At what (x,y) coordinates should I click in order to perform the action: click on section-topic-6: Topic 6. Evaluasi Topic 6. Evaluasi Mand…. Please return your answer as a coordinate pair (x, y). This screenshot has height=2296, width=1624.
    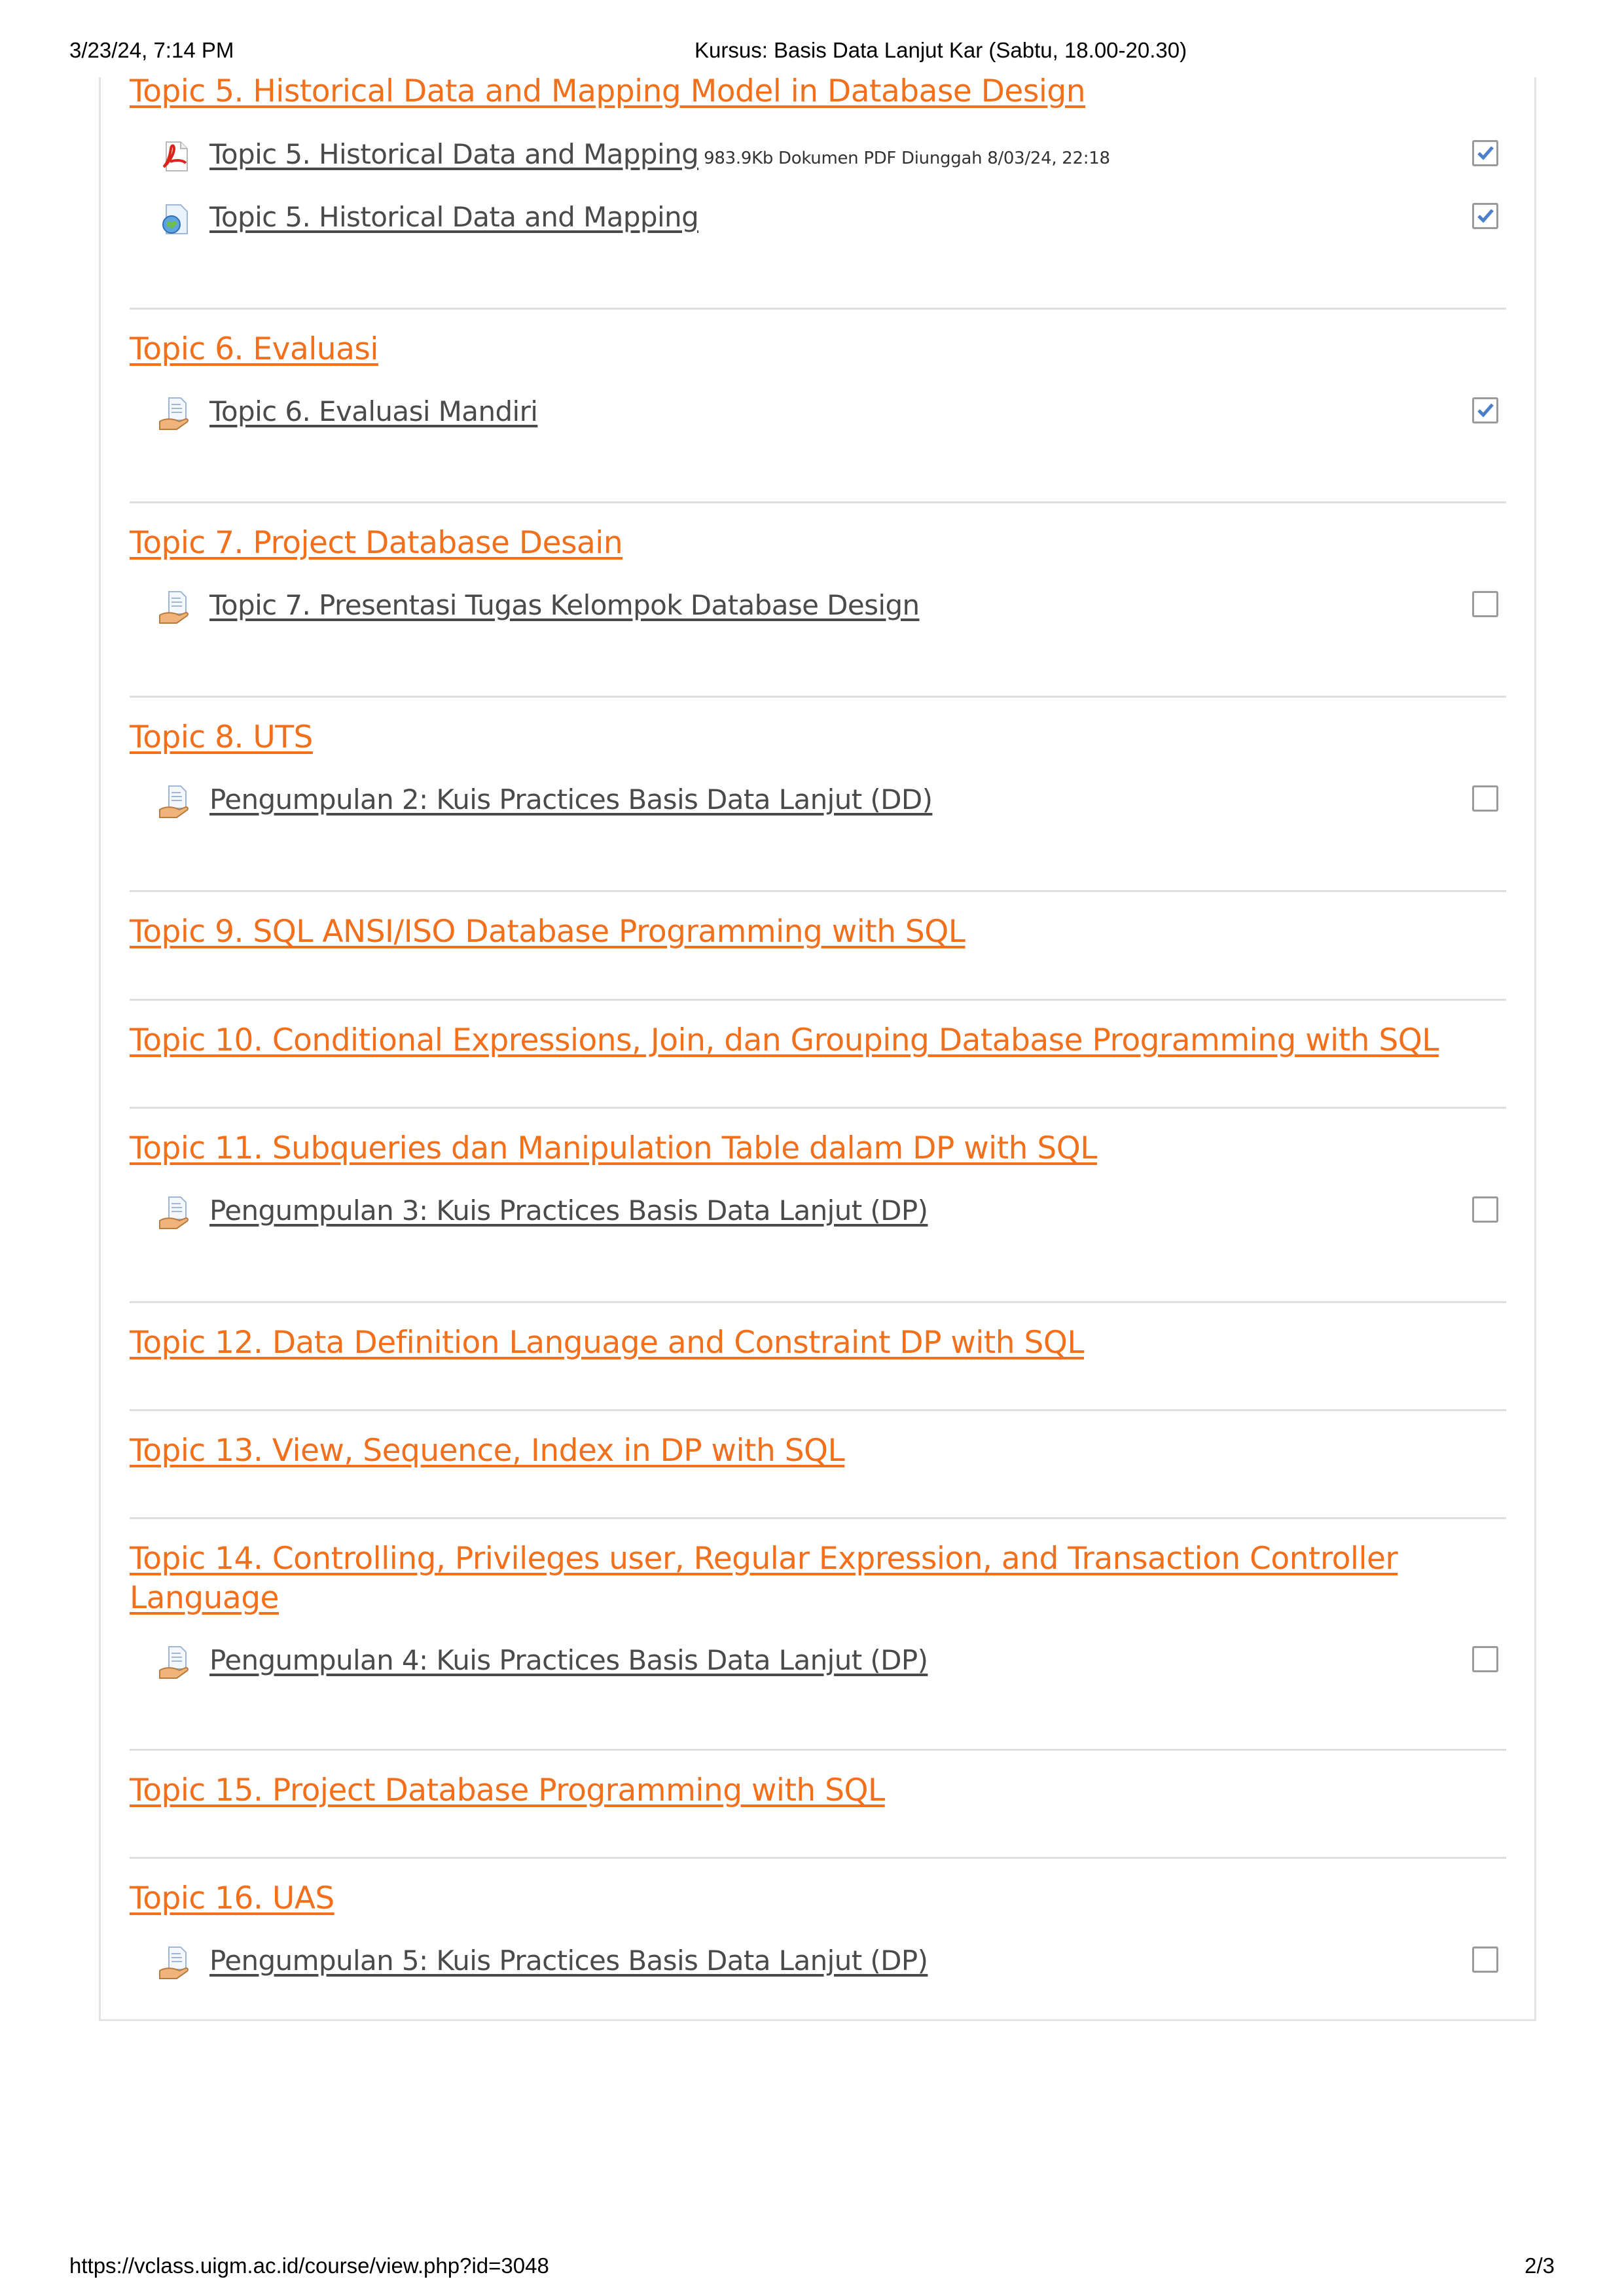
    Looking at the image, I should click on (818, 395).